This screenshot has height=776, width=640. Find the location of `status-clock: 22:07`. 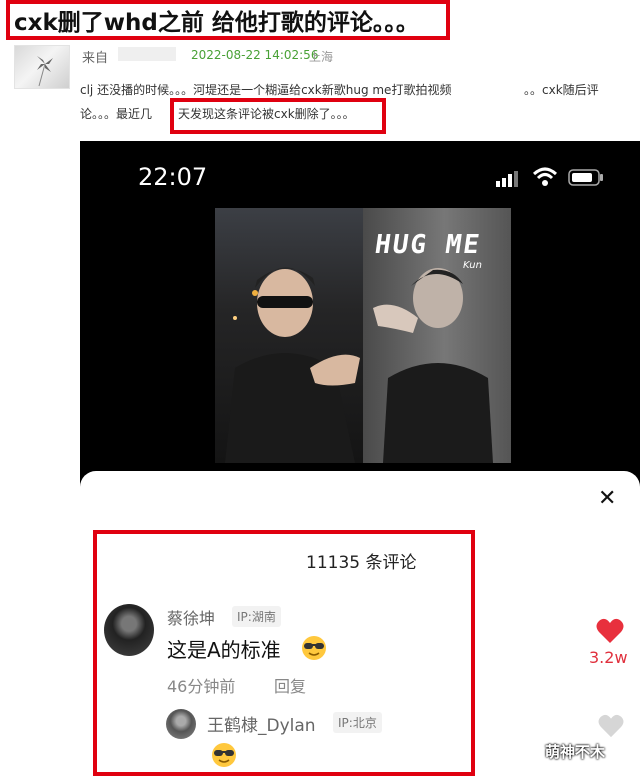

status-clock: 22:07 is located at coordinates (173, 177).